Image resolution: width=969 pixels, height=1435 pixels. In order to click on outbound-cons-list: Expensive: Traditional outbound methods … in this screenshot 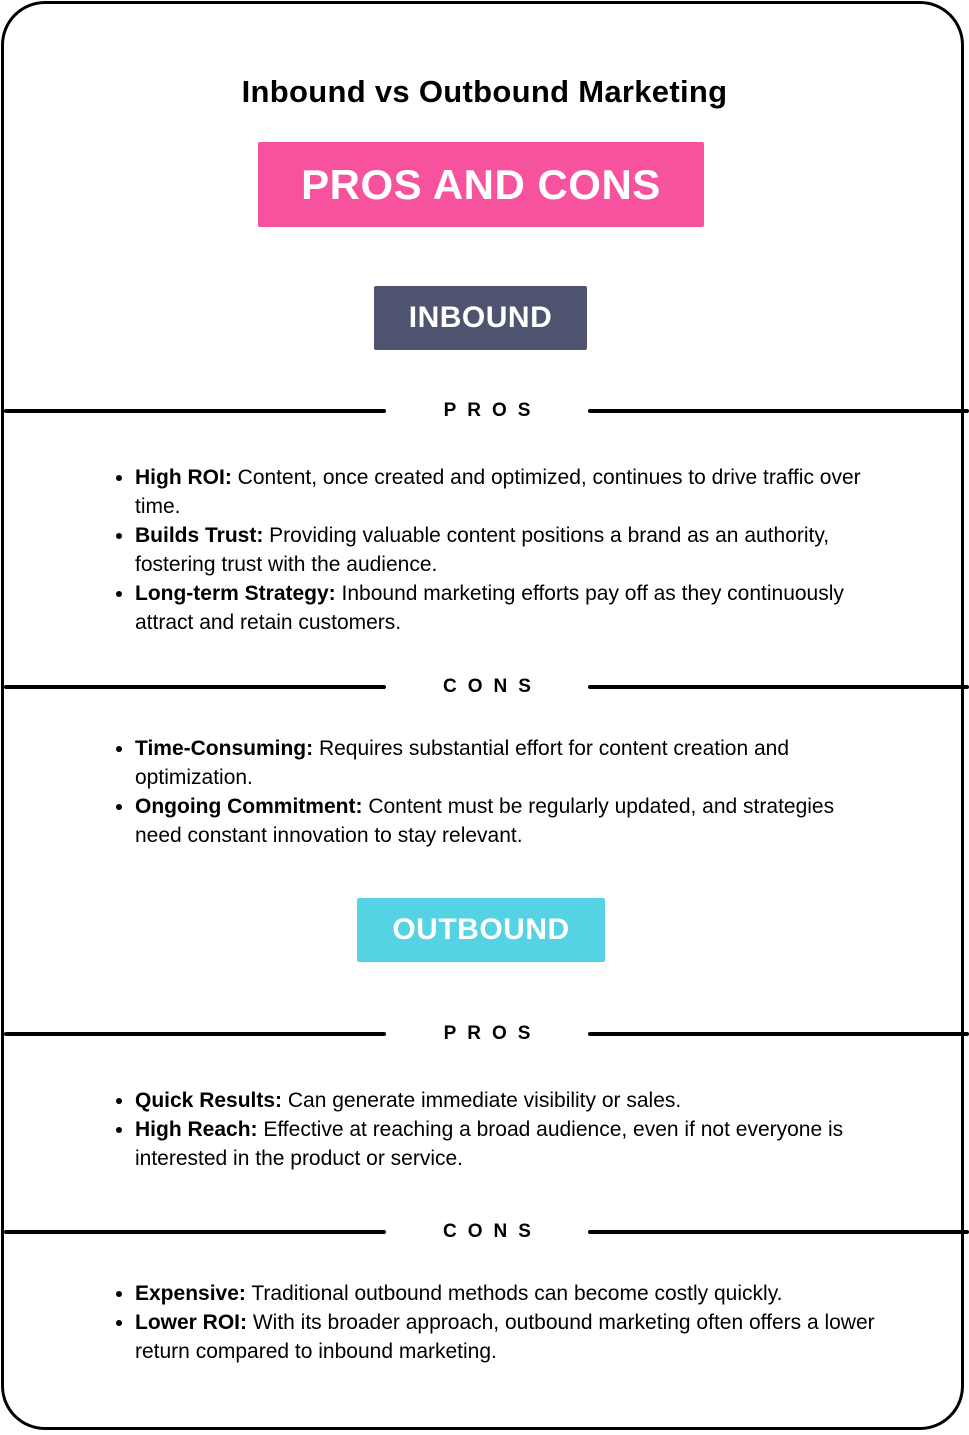, I will do `click(492, 1322)`.